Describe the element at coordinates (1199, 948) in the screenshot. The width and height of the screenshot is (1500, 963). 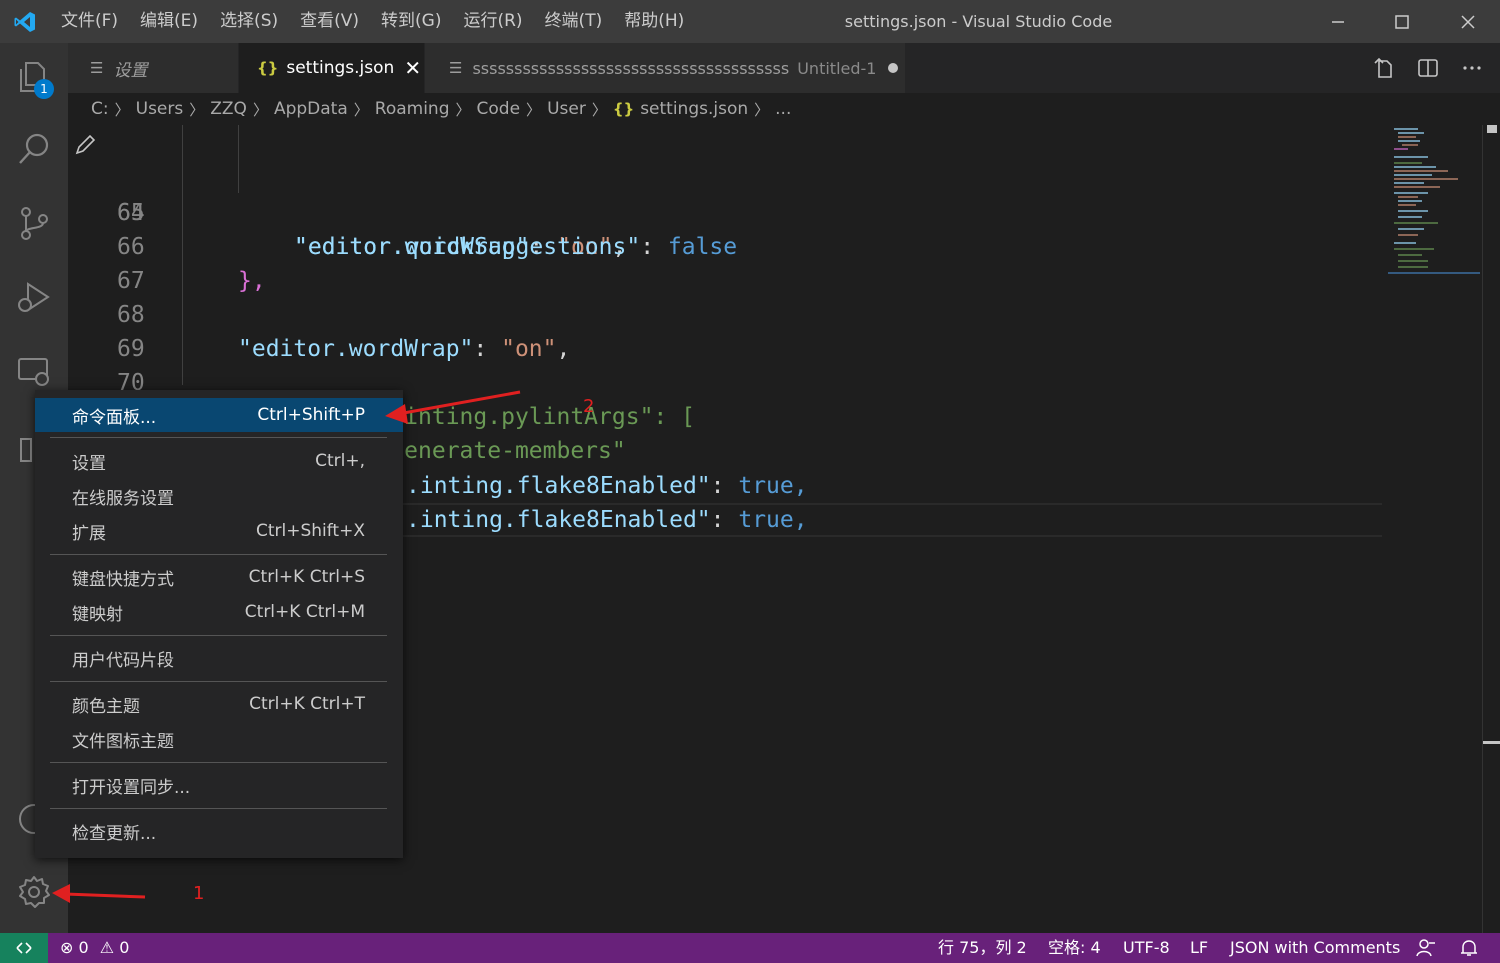
I see `end-of-line: LF` at that location.